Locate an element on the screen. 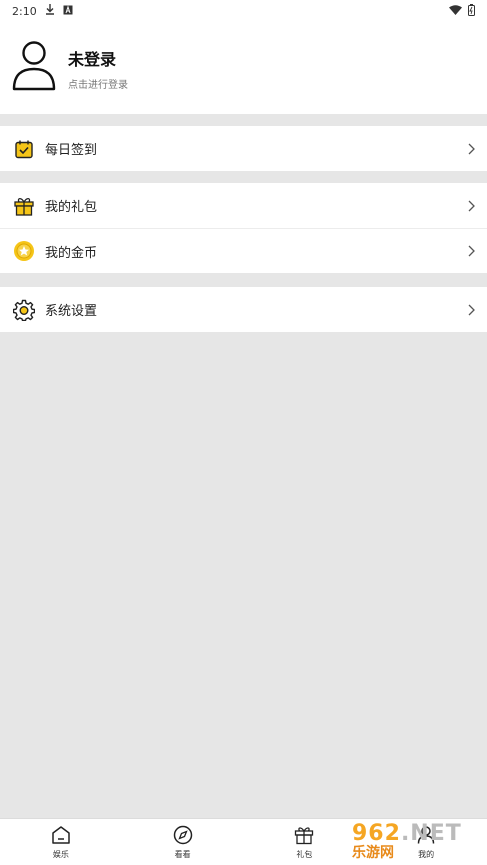 This screenshot has height=865, width=487. status-time: 2:10 is located at coordinates (24, 11).